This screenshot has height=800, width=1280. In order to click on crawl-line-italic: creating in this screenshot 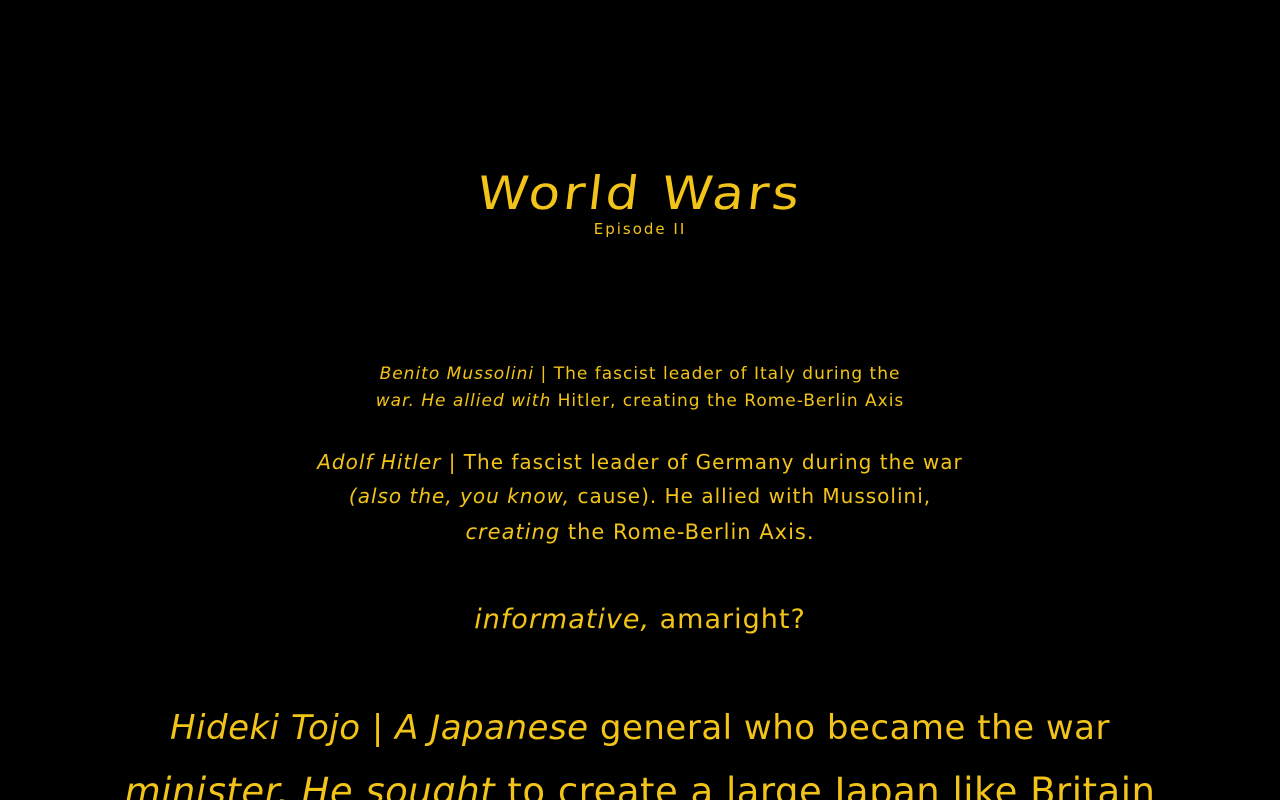, I will do `click(513, 532)`.